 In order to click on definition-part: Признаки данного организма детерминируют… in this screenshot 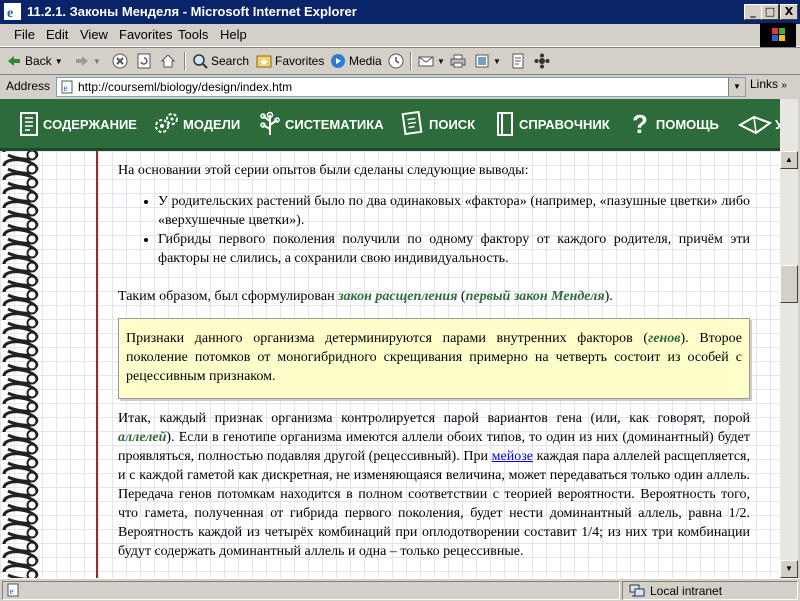, I will do `click(387, 338)`.